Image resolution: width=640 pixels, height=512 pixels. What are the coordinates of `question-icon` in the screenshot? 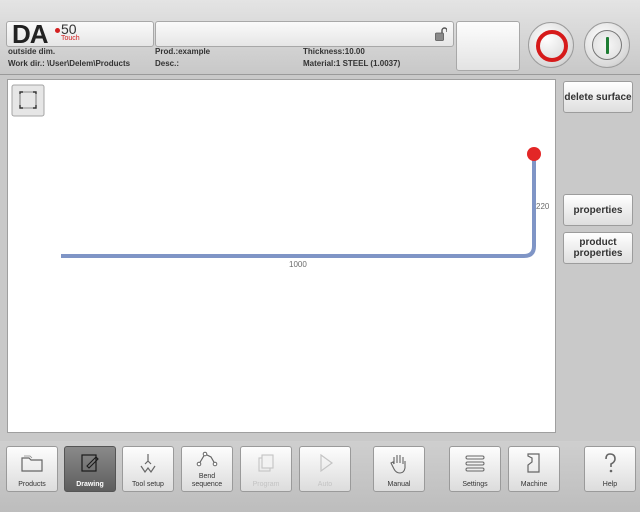 It's located at (610, 463).